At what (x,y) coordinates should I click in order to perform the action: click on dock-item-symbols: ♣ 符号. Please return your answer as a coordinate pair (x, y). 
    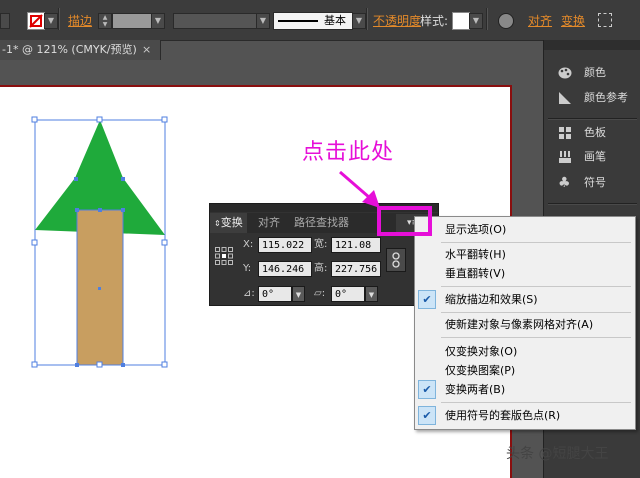
    Looking at the image, I should click on (592, 183).